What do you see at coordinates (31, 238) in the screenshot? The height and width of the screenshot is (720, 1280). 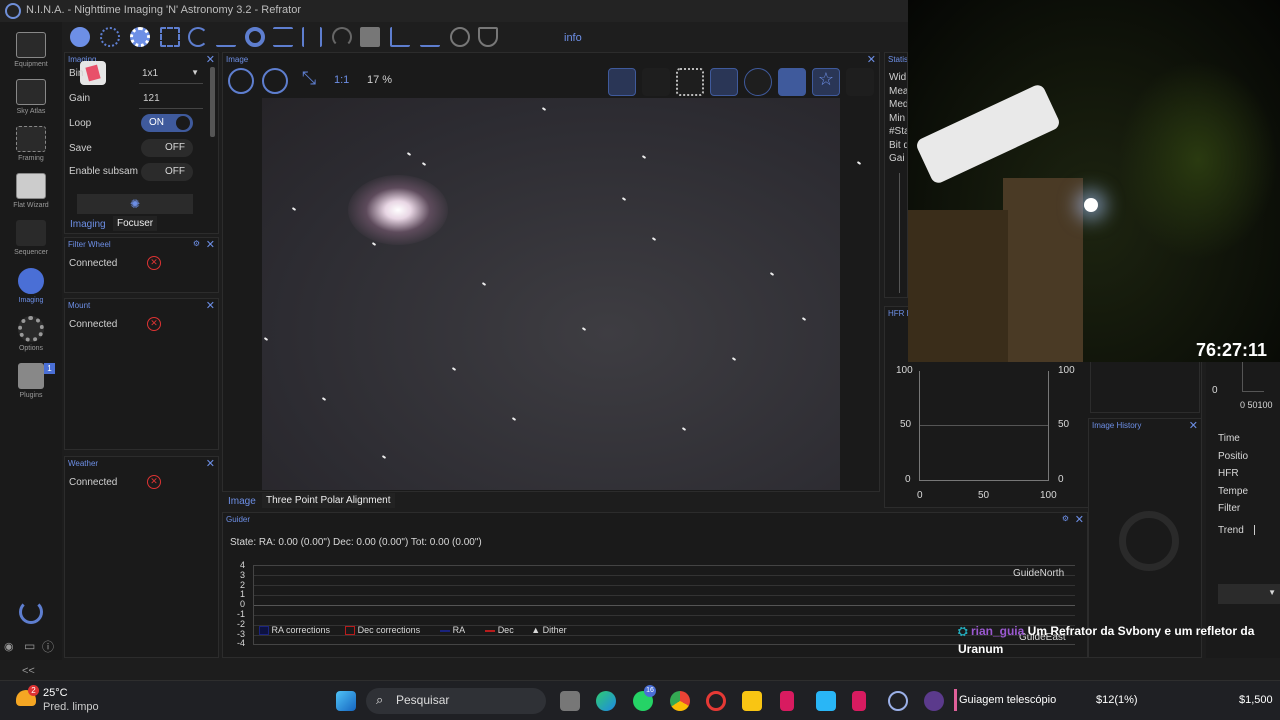 I see `nav-sequencer: Sequencer` at bounding box center [31, 238].